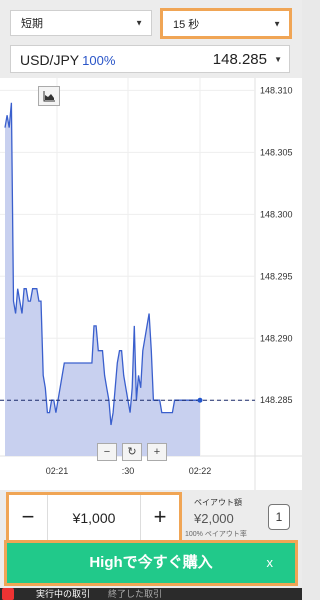  What do you see at coordinates (186, 24) in the screenshot?
I see `duration-select-value: 15 秒` at bounding box center [186, 24].